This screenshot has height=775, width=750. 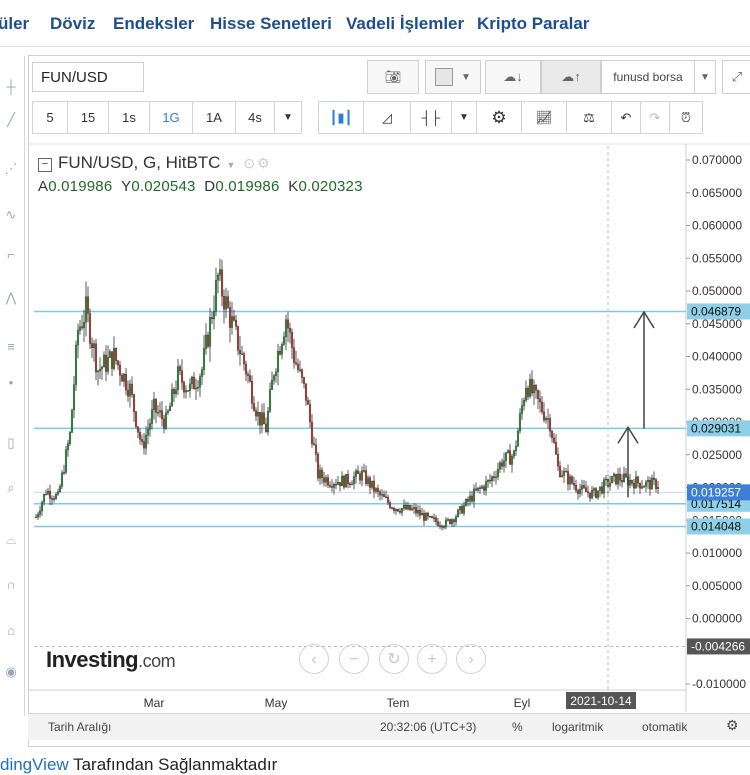 What do you see at coordinates (577, 727) in the screenshot?
I see `log-toggle: logaritmik` at bounding box center [577, 727].